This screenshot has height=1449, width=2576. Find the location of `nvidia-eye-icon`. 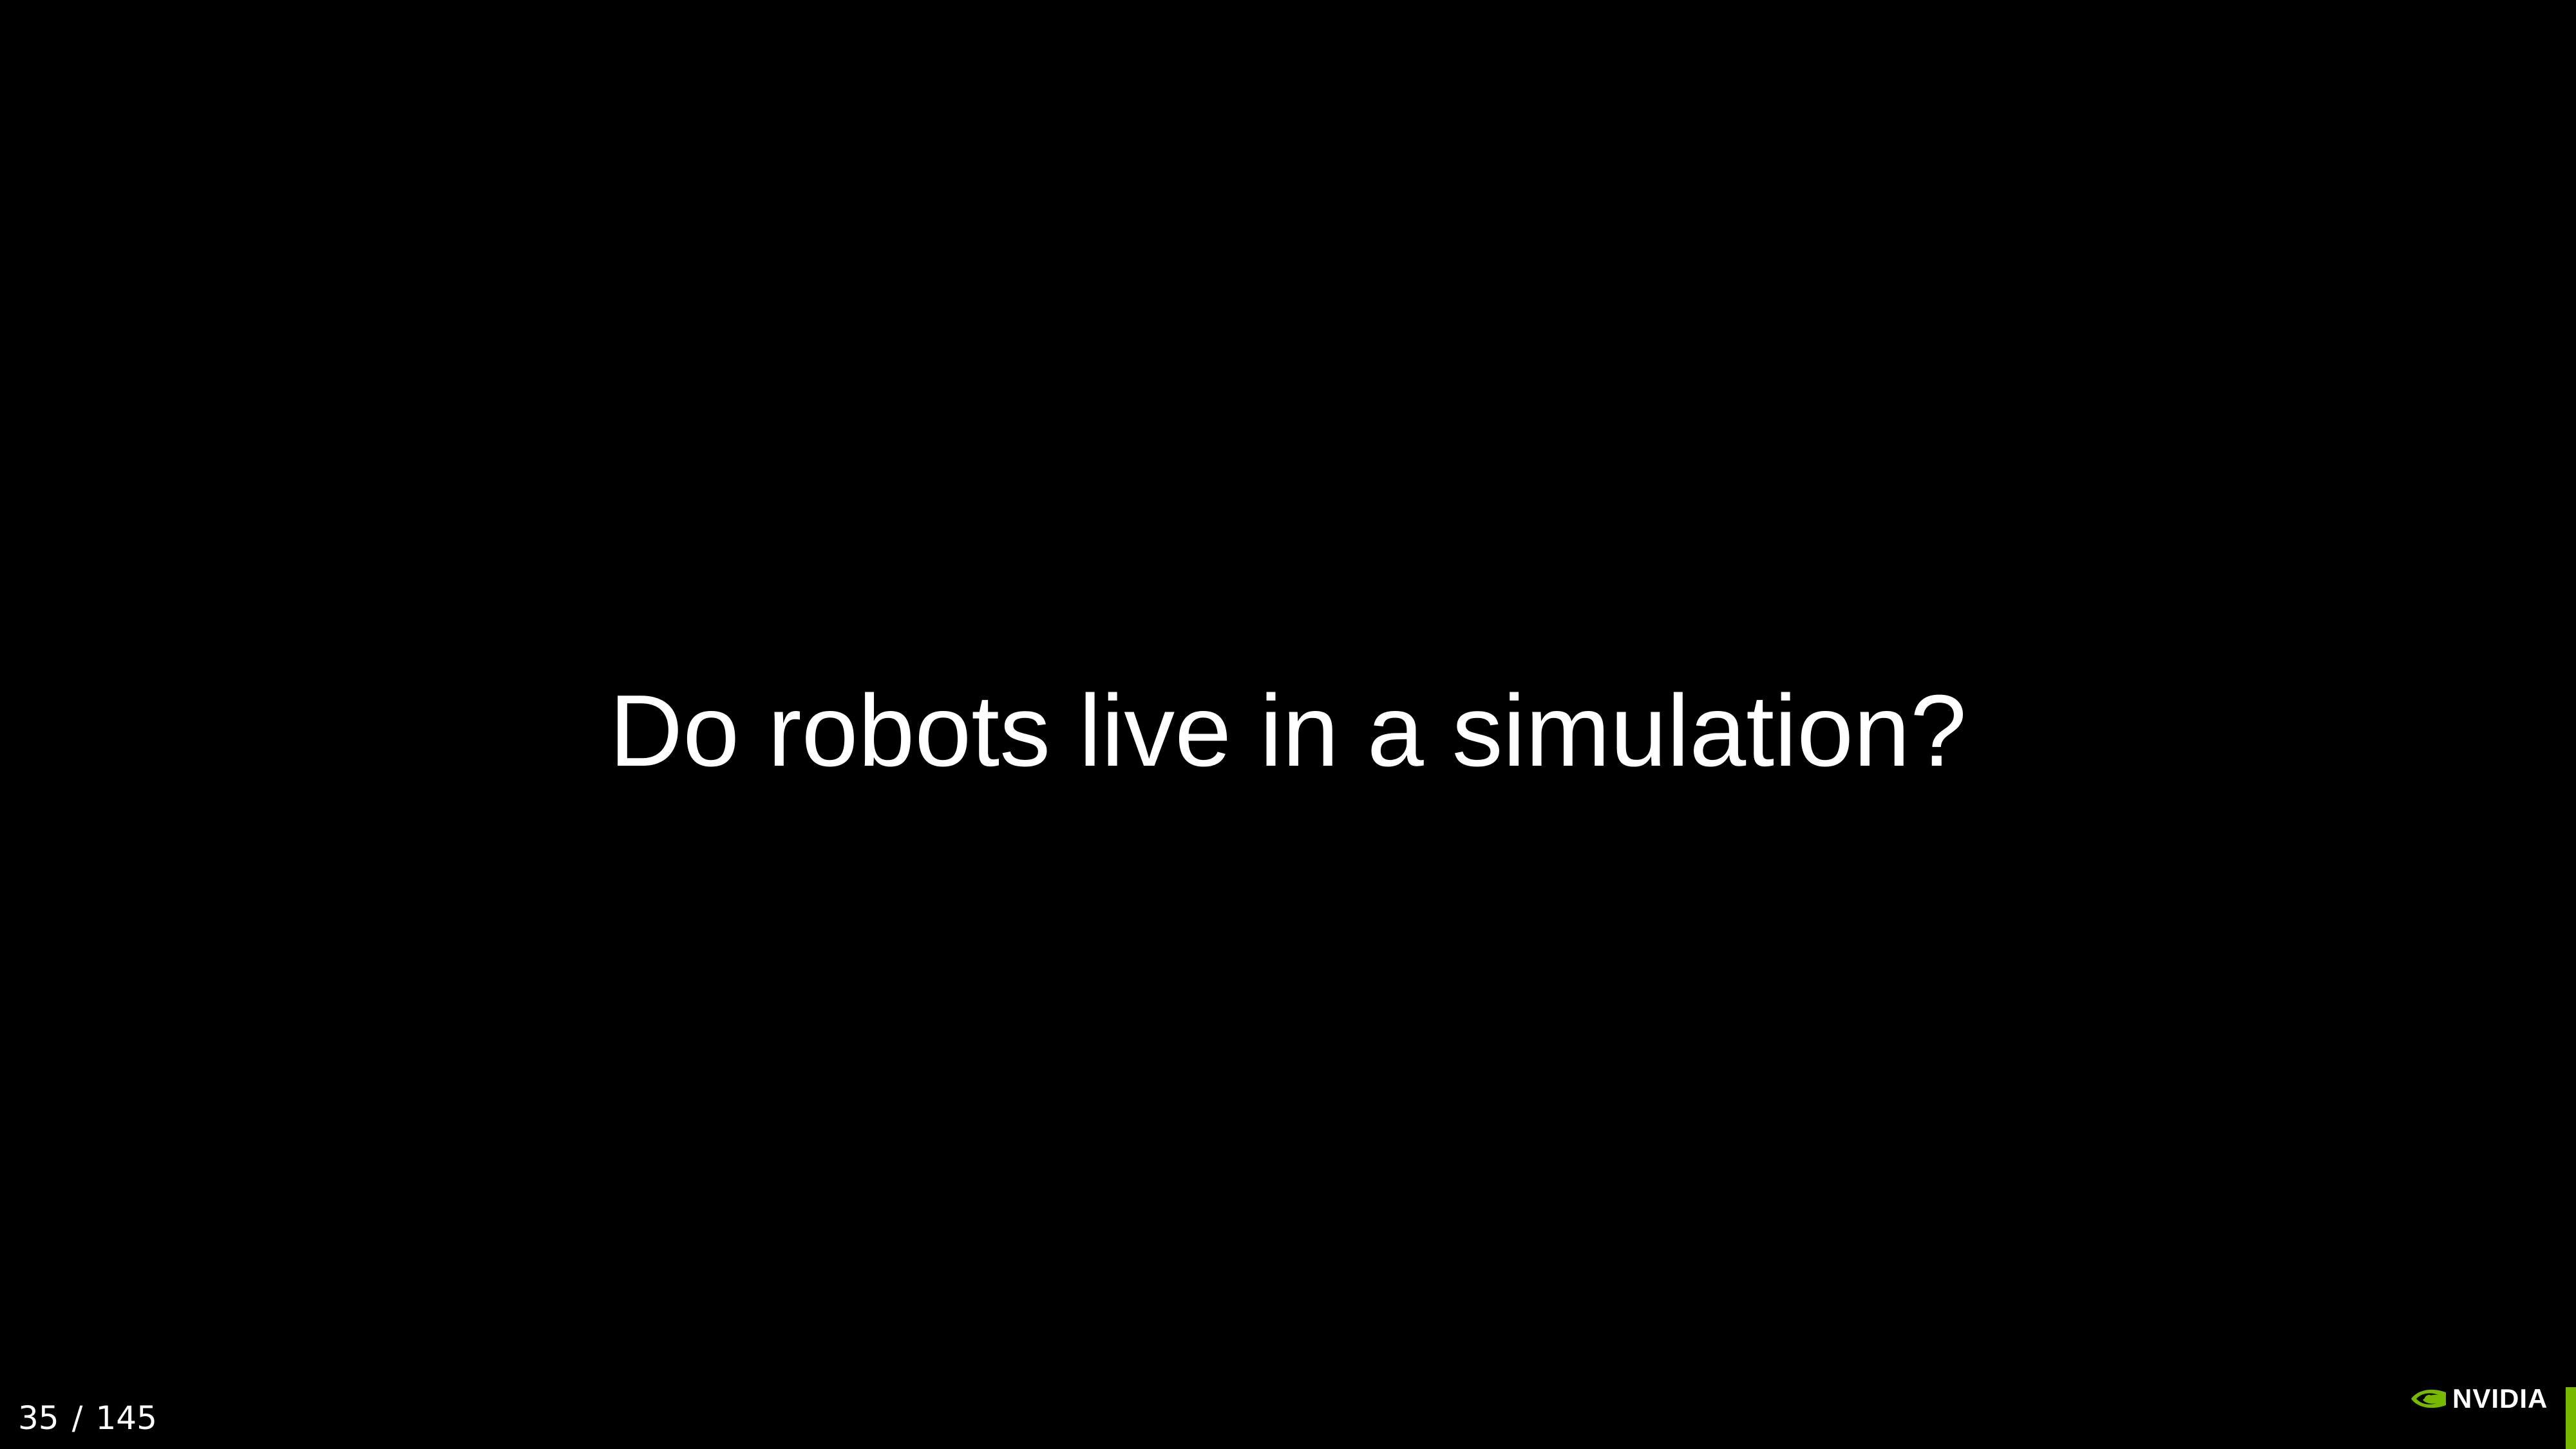

nvidia-eye-icon is located at coordinates (2428, 1399).